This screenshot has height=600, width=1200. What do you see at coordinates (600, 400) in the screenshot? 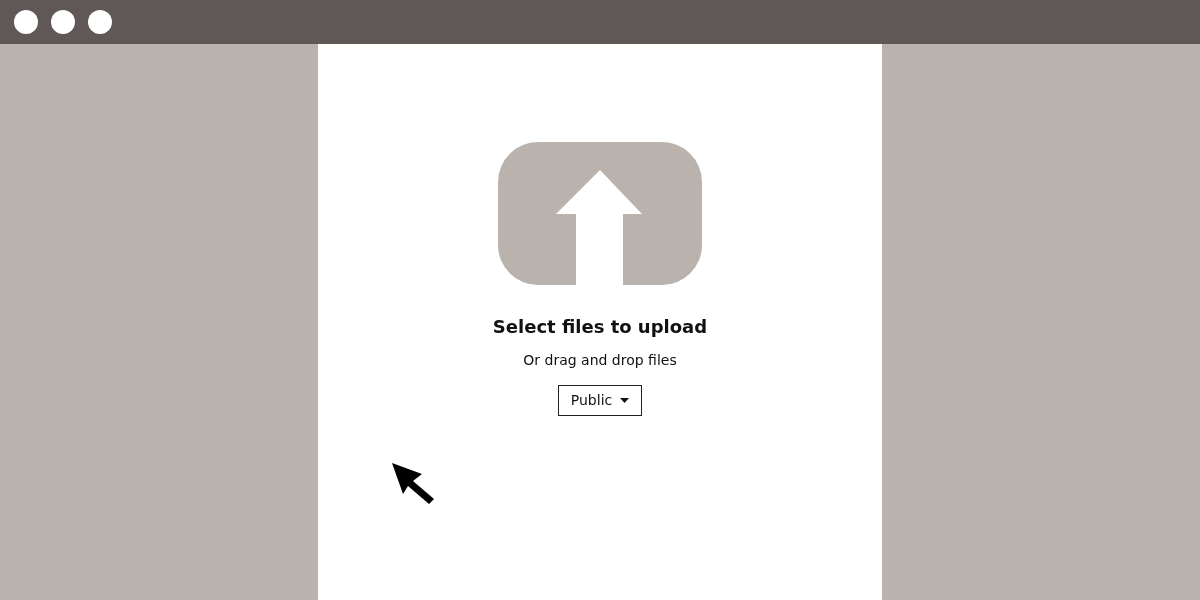
I see `visibility-dropdown: Public` at bounding box center [600, 400].